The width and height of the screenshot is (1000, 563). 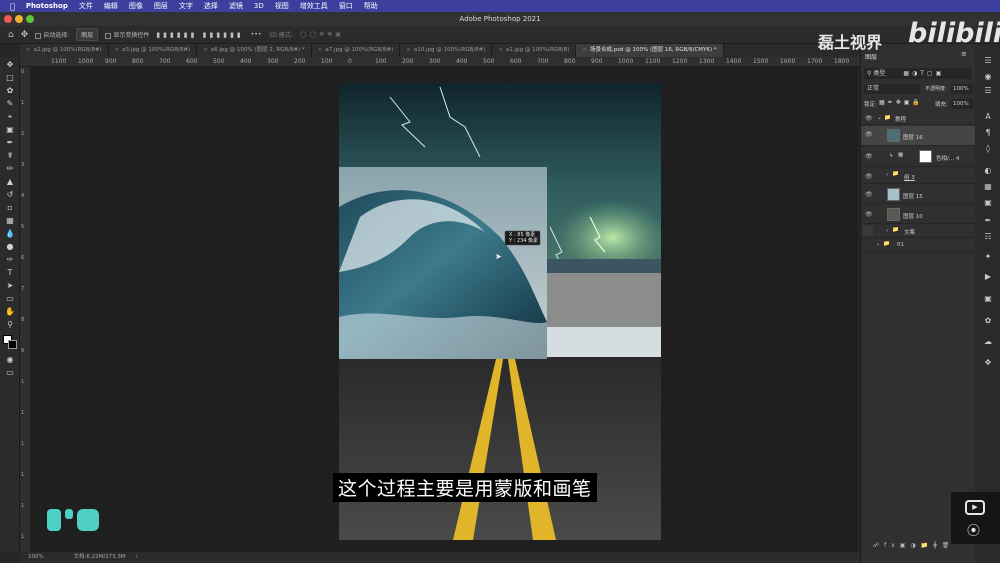 I want to click on dodge-tool-icon: ●, so click(x=10, y=247).